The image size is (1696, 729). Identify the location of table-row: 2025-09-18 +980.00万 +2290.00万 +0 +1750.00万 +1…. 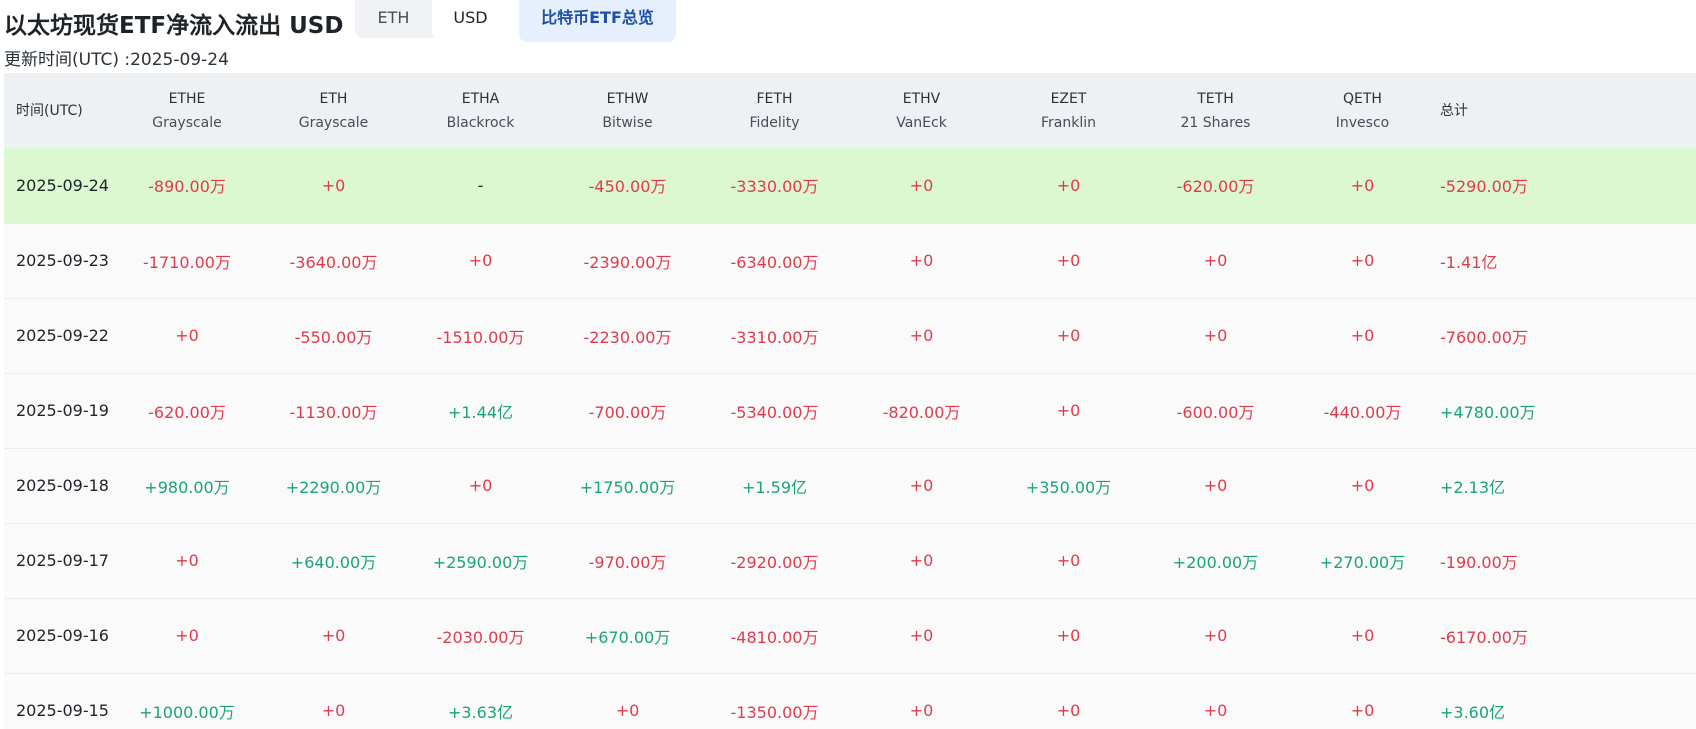
(850, 485).